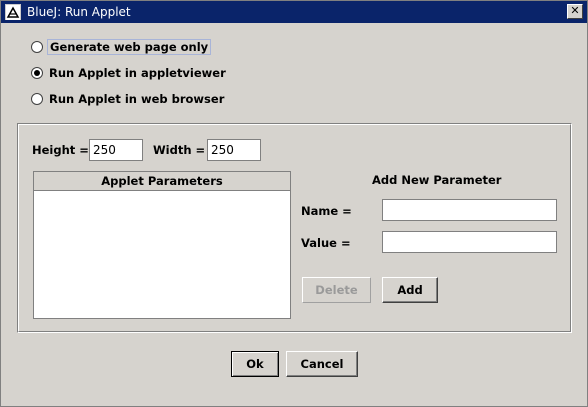 The width and height of the screenshot is (588, 407). What do you see at coordinates (136, 99) in the screenshot?
I see `radio-label: Run Applet in web browser` at bounding box center [136, 99].